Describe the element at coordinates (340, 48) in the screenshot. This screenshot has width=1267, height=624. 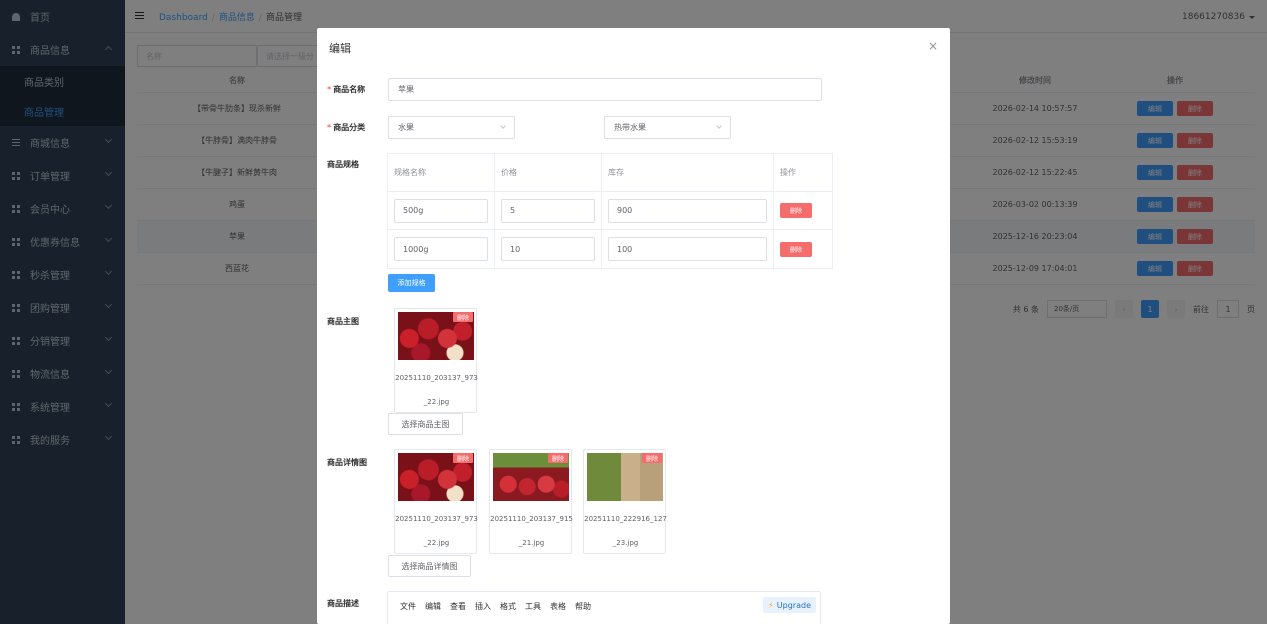
I see `dialog-title: 编辑` at that location.